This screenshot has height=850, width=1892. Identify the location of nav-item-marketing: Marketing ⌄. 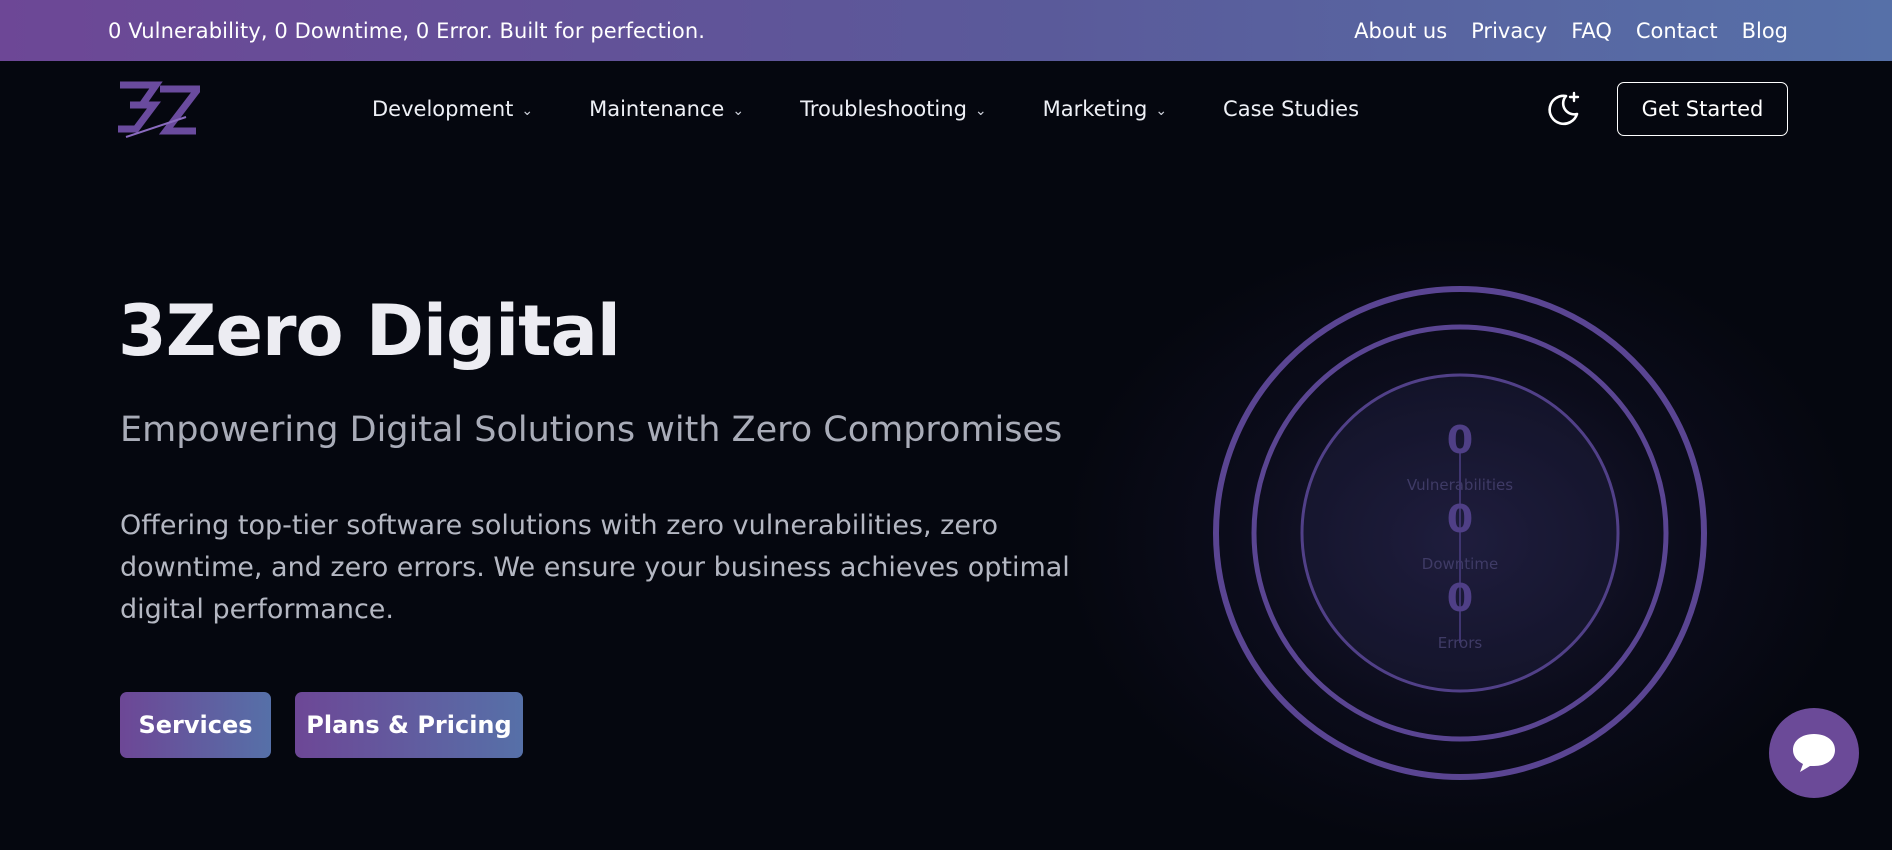
(1105, 109).